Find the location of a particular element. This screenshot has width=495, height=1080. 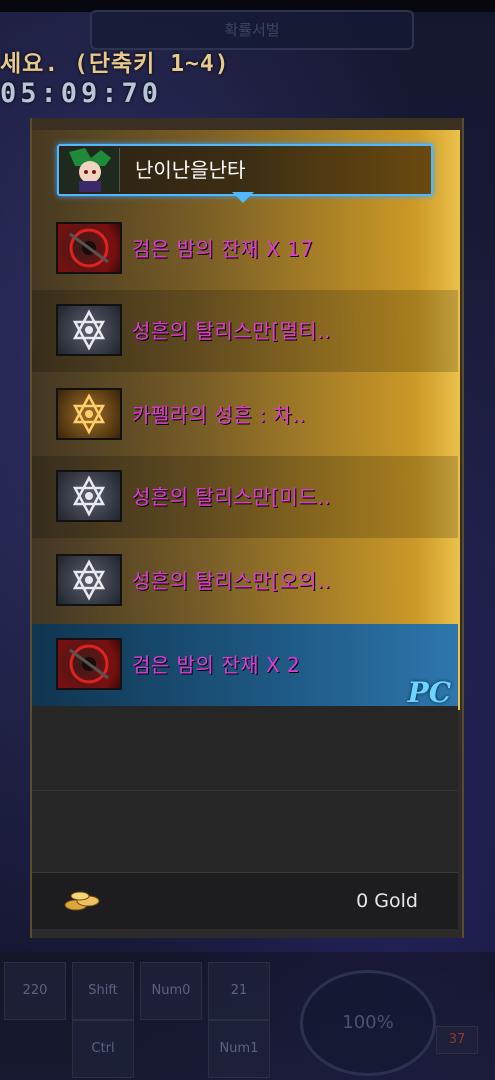

level-badge: 37 is located at coordinates (457, 1040).